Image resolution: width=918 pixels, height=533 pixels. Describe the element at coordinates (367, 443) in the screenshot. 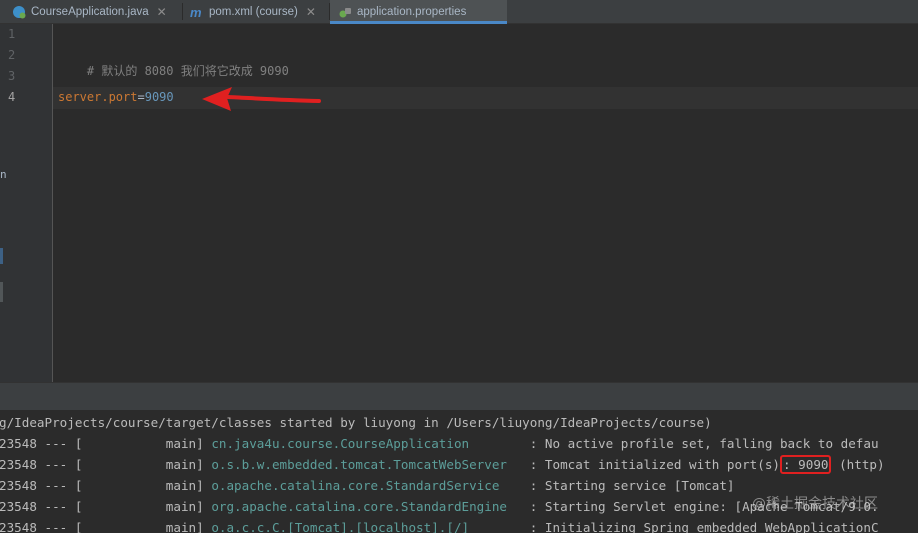

I see `log-logger: cn.java4u.course.CourseApplication` at that location.